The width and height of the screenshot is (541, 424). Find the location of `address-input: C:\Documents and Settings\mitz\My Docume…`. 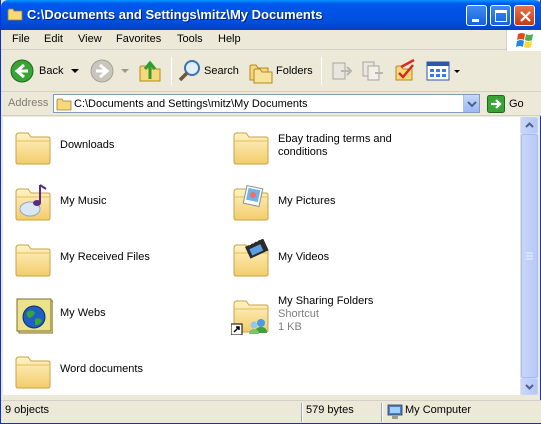

address-input: C:\Documents and Settings\mitz\My Docume… is located at coordinates (266, 103).